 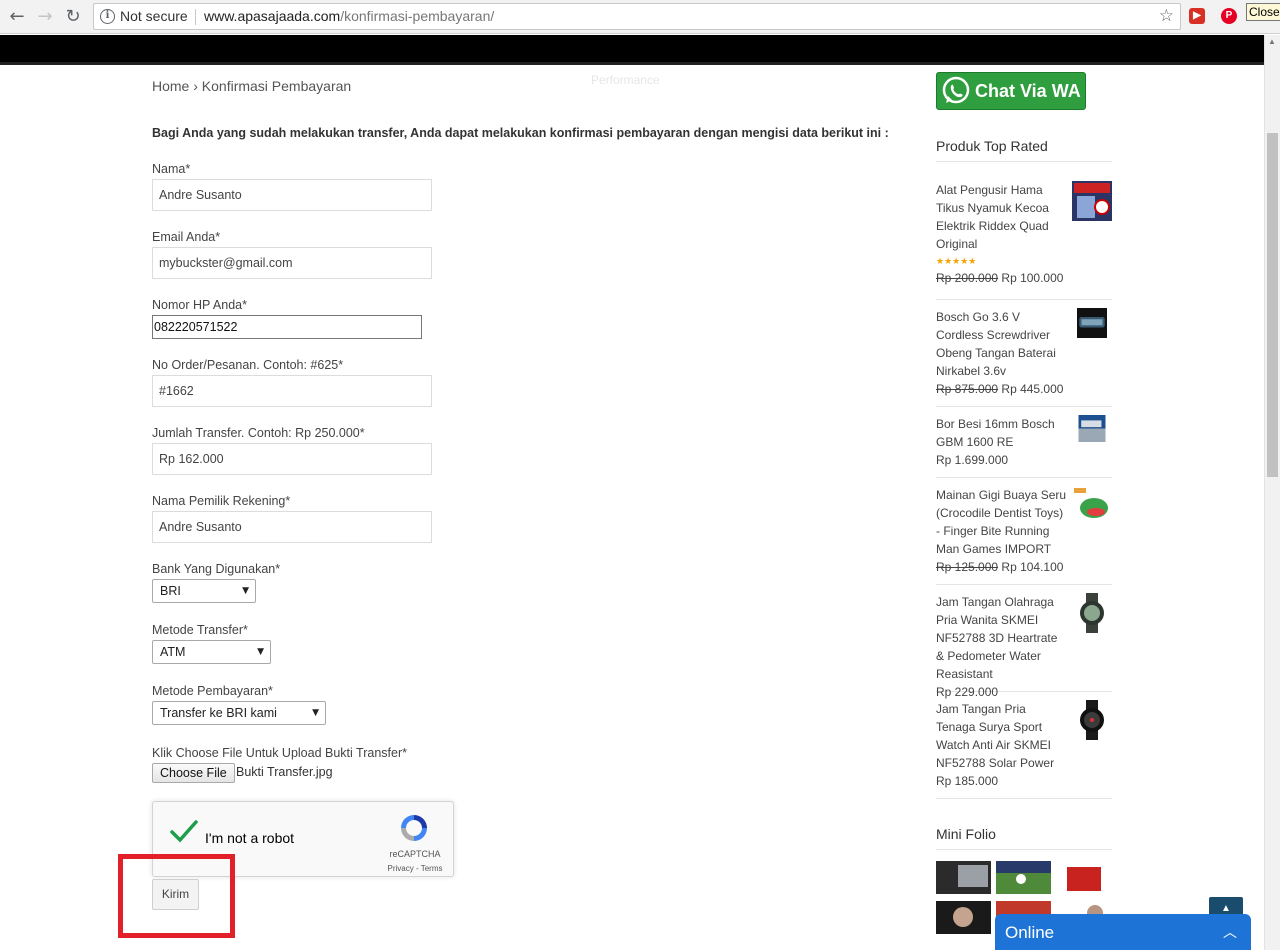 What do you see at coordinates (199, 305) in the screenshot?
I see `phone-label: Nomor HP Anda*` at bounding box center [199, 305].